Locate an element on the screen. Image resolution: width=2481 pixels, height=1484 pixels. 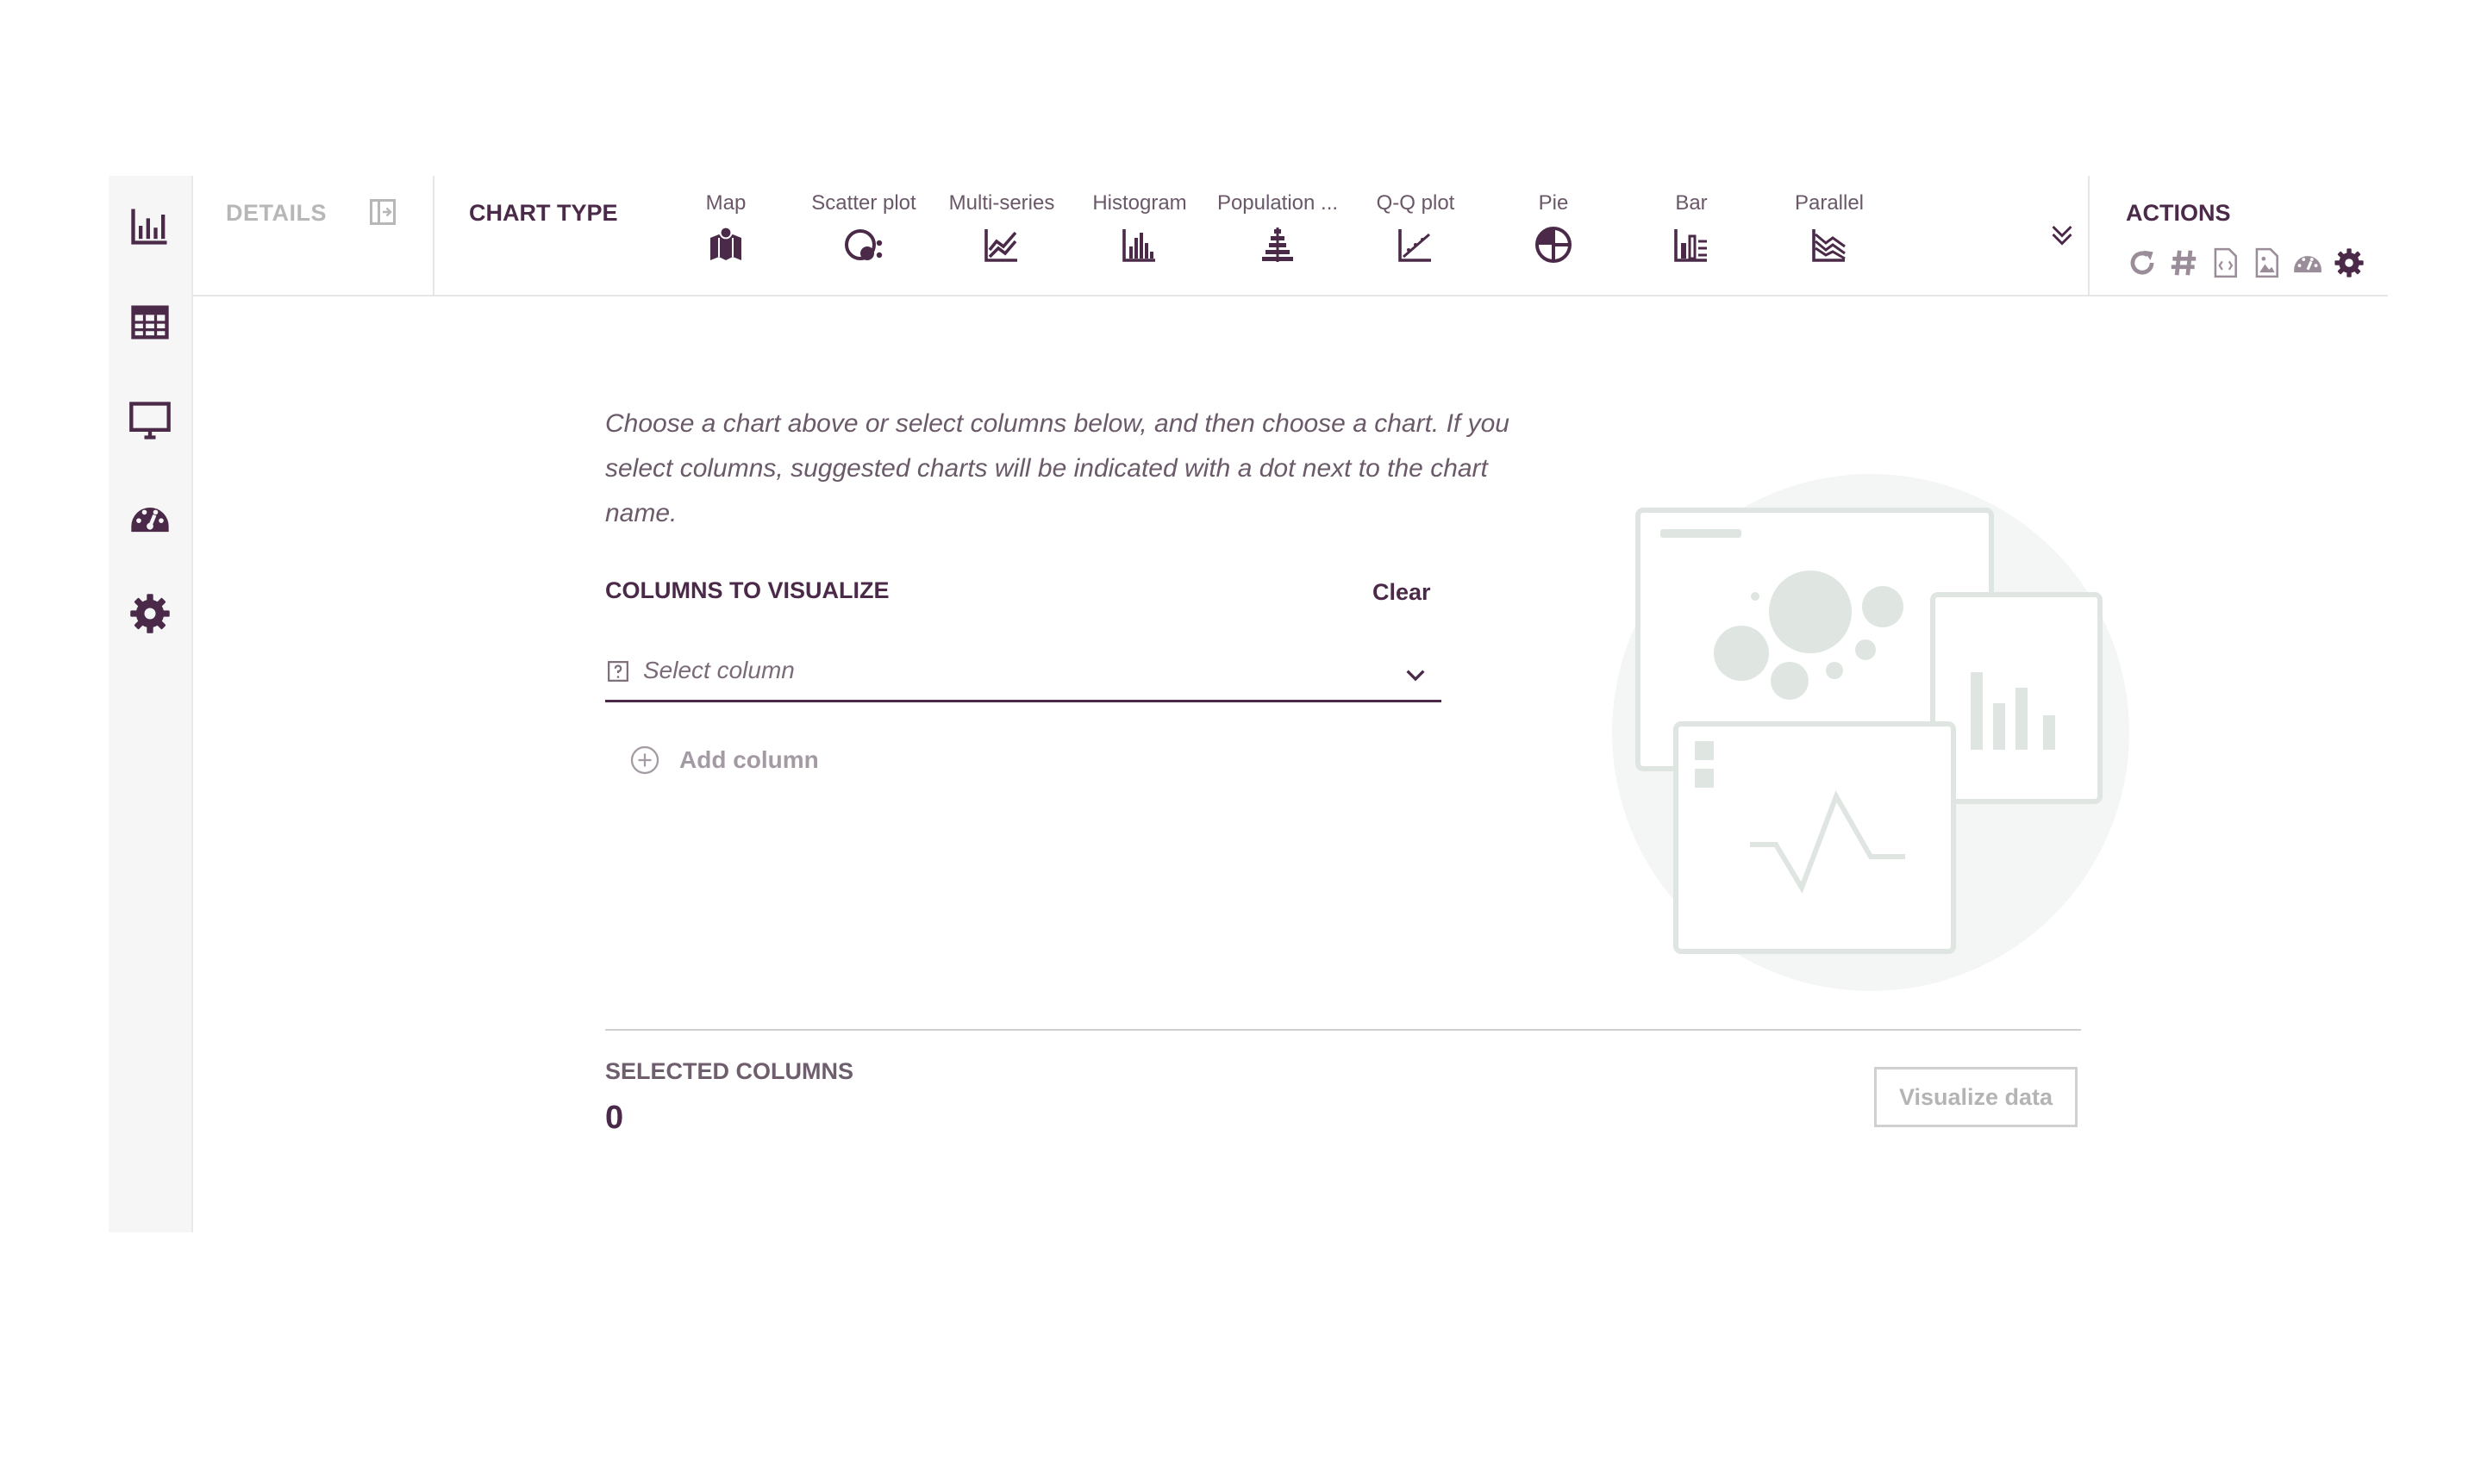
chart-type-pie: Pie is located at coordinates (1553, 234).